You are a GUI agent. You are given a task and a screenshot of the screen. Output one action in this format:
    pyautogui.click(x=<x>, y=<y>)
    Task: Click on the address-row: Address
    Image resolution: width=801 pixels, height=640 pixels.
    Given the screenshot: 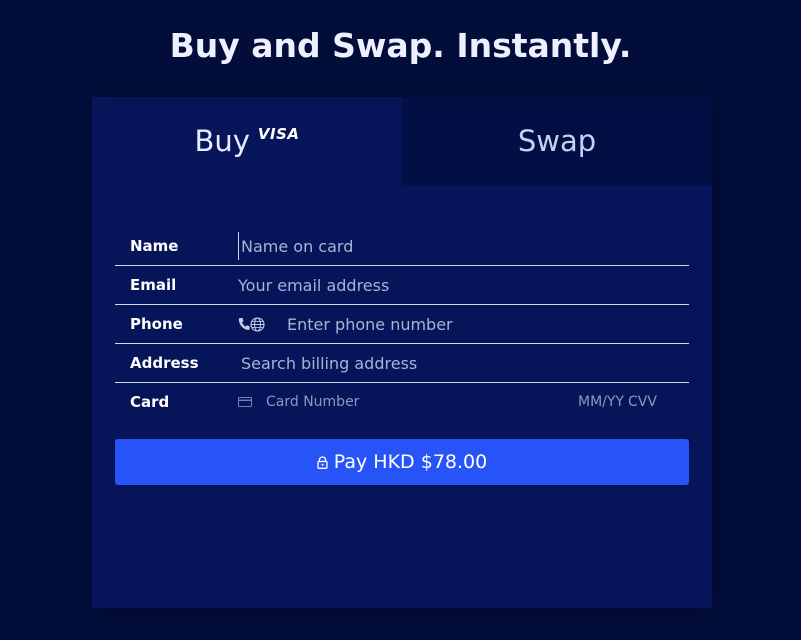 What is the action you would take?
    pyautogui.click(x=402, y=363)
    